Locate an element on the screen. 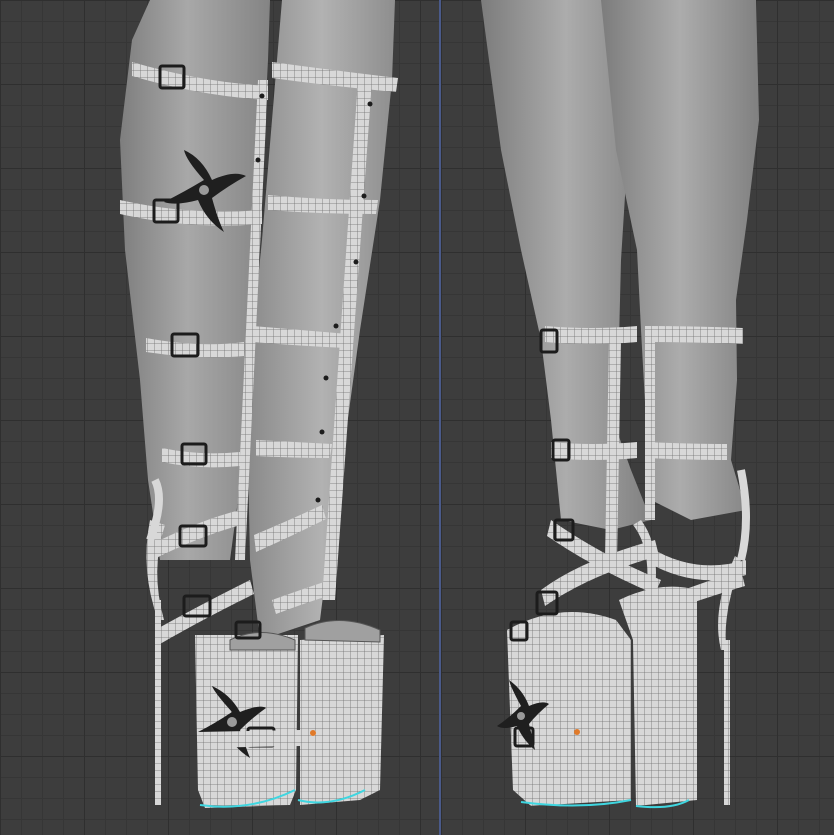 This screenshot has width=834, height=835. platform-strap-left is located at coordinates (249, 739).